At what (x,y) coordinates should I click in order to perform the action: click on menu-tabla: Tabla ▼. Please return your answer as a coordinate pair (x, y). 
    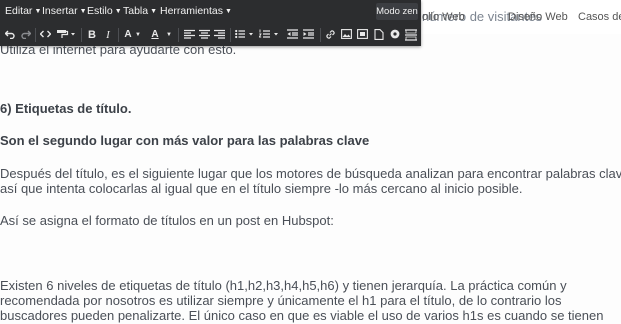
    Looking at the image, I should click on (140, 11).